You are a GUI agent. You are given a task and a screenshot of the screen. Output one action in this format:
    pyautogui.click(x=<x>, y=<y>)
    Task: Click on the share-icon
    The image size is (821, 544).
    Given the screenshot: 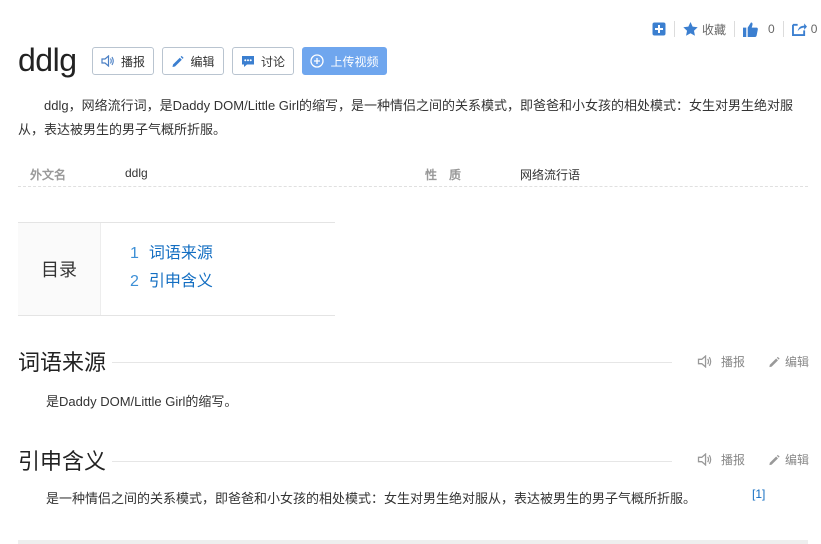 What is the action you would take?
    pyautogui.click(x=799, y=29)
    